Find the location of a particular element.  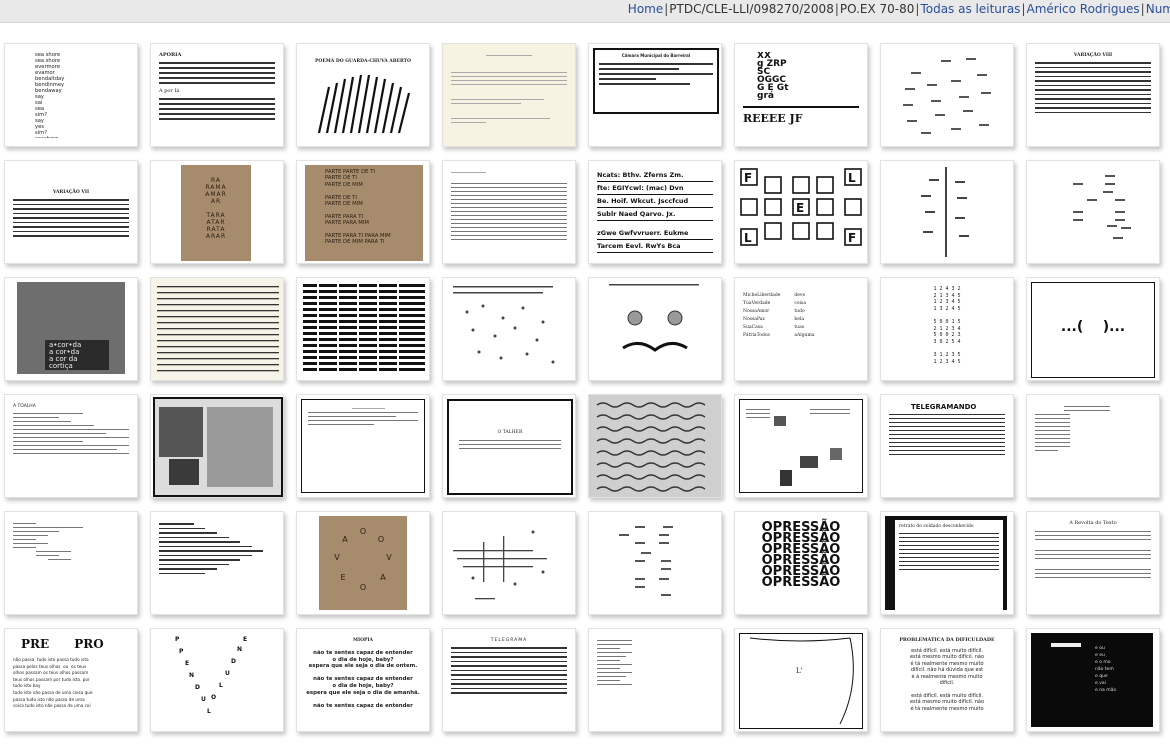

poem-text: L' is located at coordinates (799, 671).